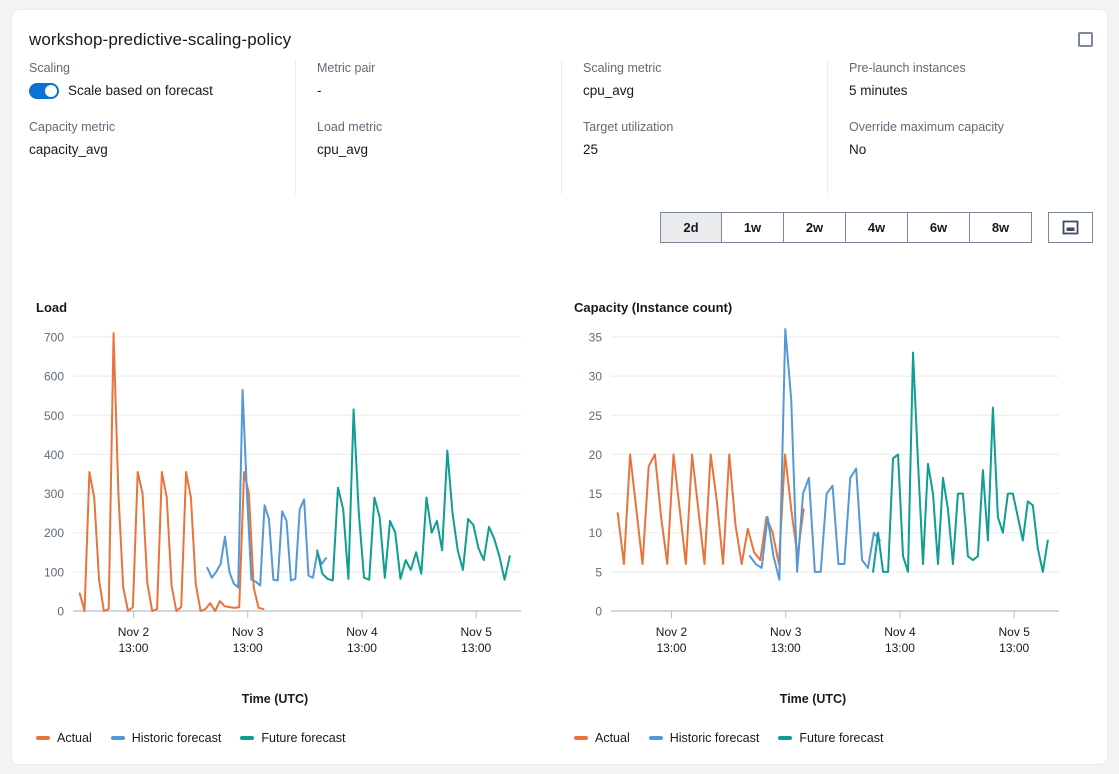 This screenshot has width=1119, height=774. Describe the element at coordinates (939, 227) in the screenshot. I see `time-range-option-6w: 6w` at that location.